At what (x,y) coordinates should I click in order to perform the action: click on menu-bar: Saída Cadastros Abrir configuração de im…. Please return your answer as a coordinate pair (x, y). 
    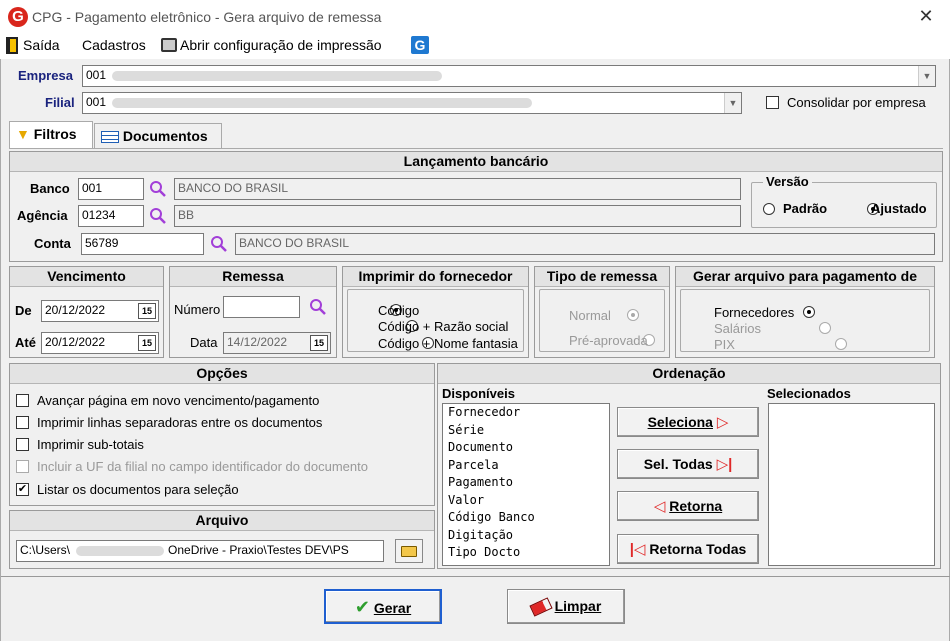
    Looking at the image, I should click on (475, 46).